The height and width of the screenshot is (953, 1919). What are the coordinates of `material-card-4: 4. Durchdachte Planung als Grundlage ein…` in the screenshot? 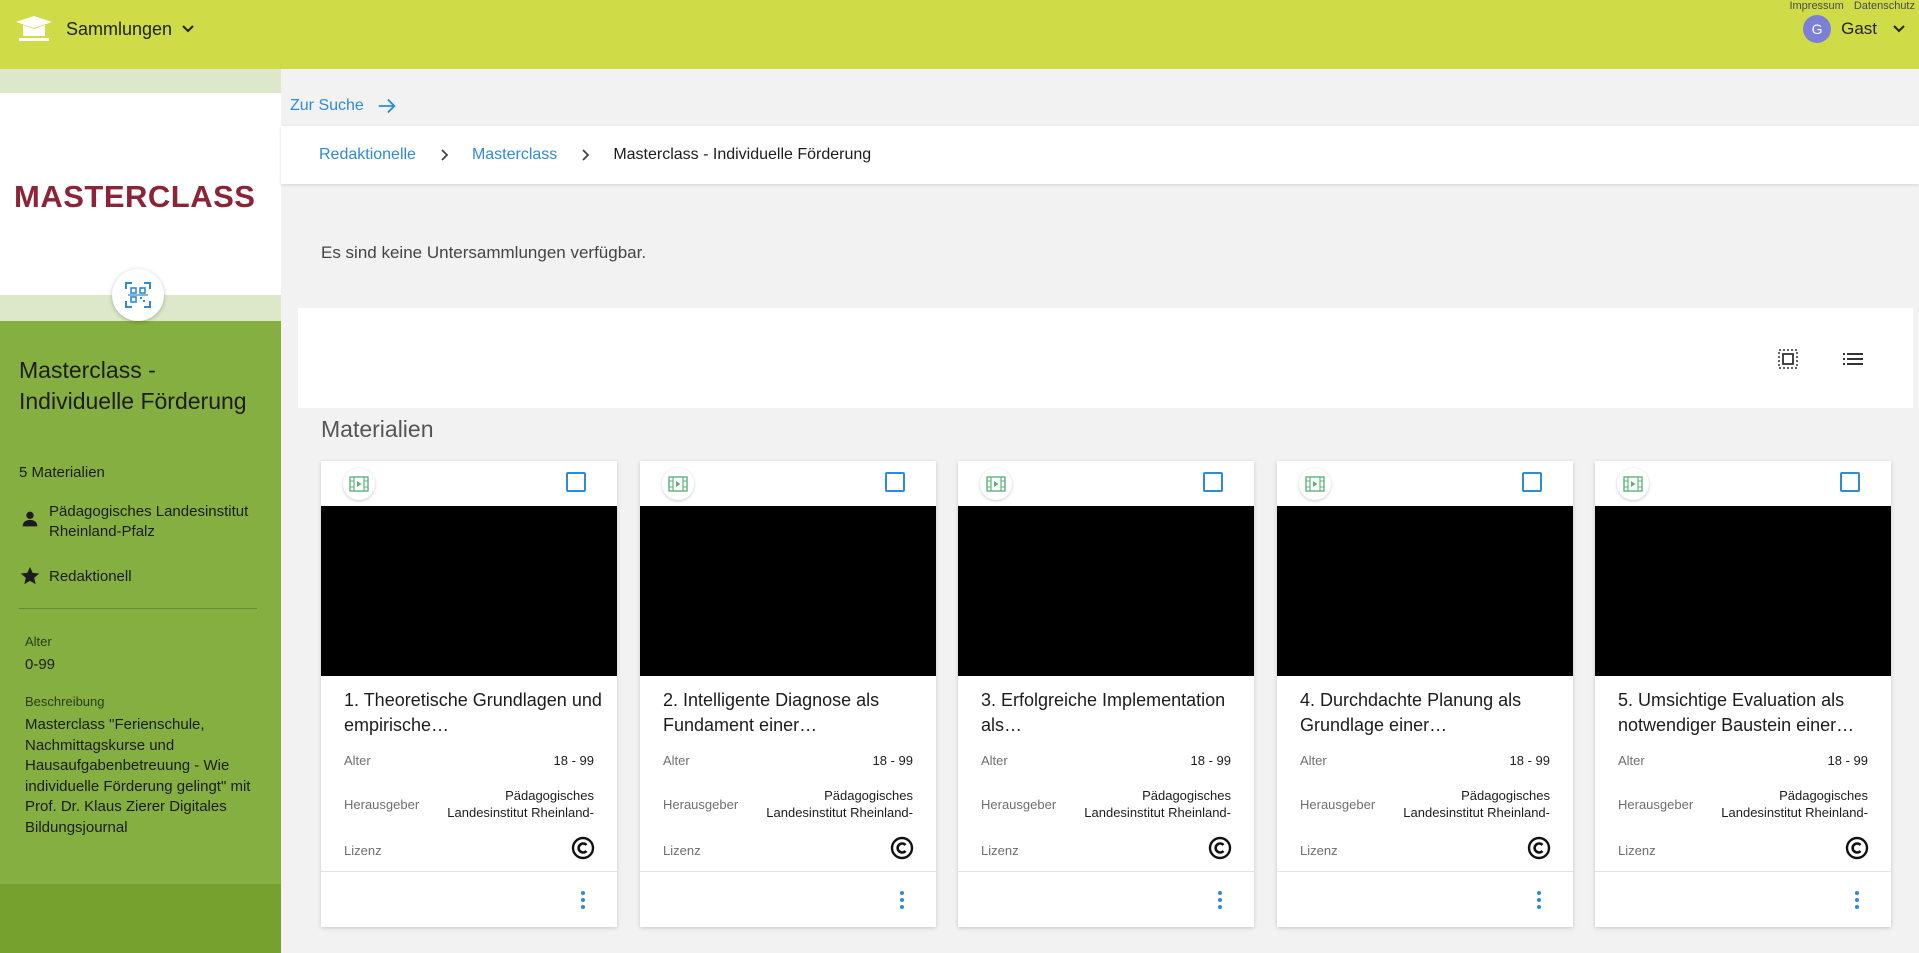 It's located at (1425, 694).